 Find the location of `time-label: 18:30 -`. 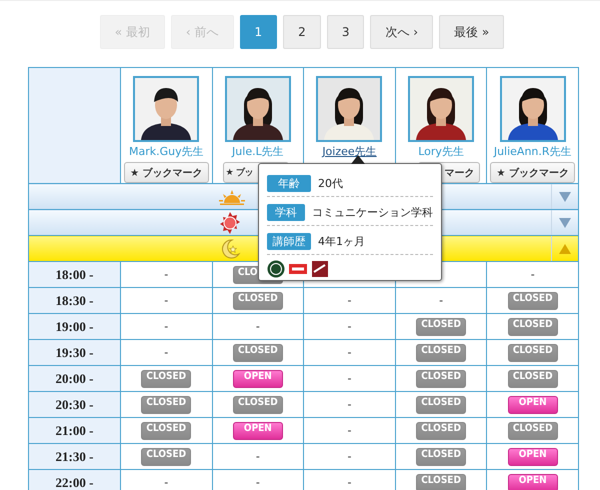

time-label: 18:30 - is located at coordinates (74, 301).